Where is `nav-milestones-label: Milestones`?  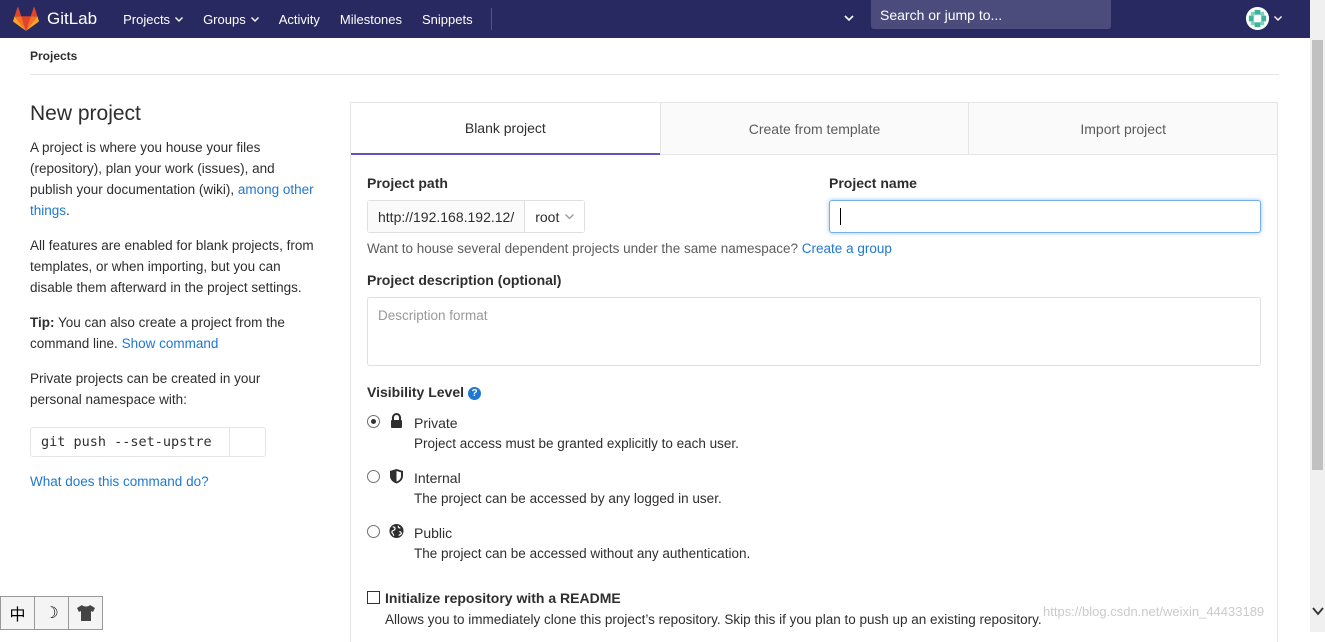
nav-milestones-label: Milestones is located at coordinates (371, 19).